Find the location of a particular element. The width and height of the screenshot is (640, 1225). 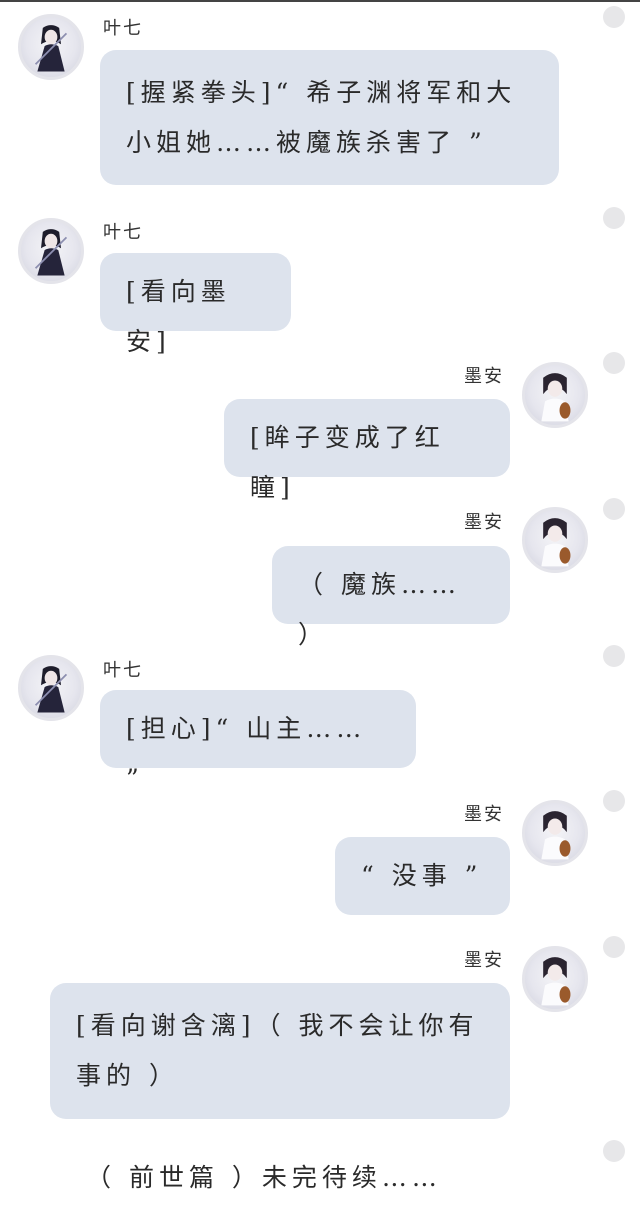

message-bubble: [担心]“ 山主…… ” is located at coordinates (258, 741).